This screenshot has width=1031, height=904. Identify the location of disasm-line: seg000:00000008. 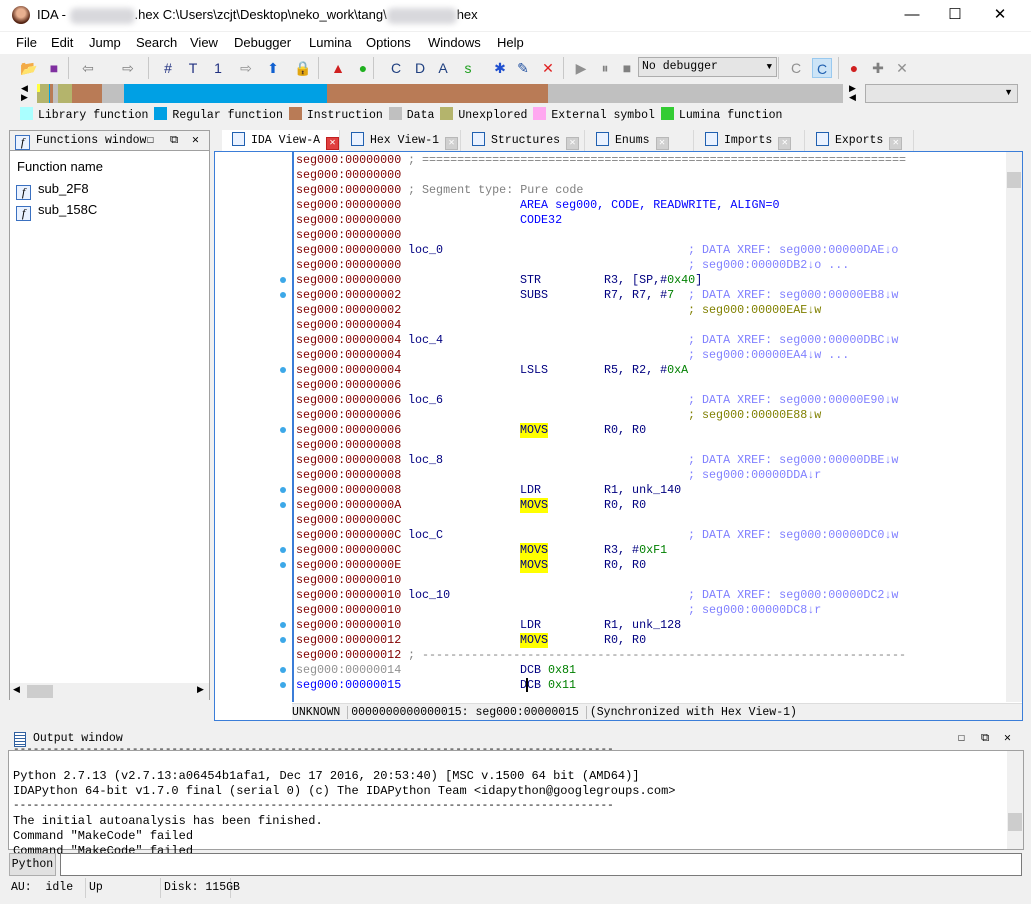
(646, 445).